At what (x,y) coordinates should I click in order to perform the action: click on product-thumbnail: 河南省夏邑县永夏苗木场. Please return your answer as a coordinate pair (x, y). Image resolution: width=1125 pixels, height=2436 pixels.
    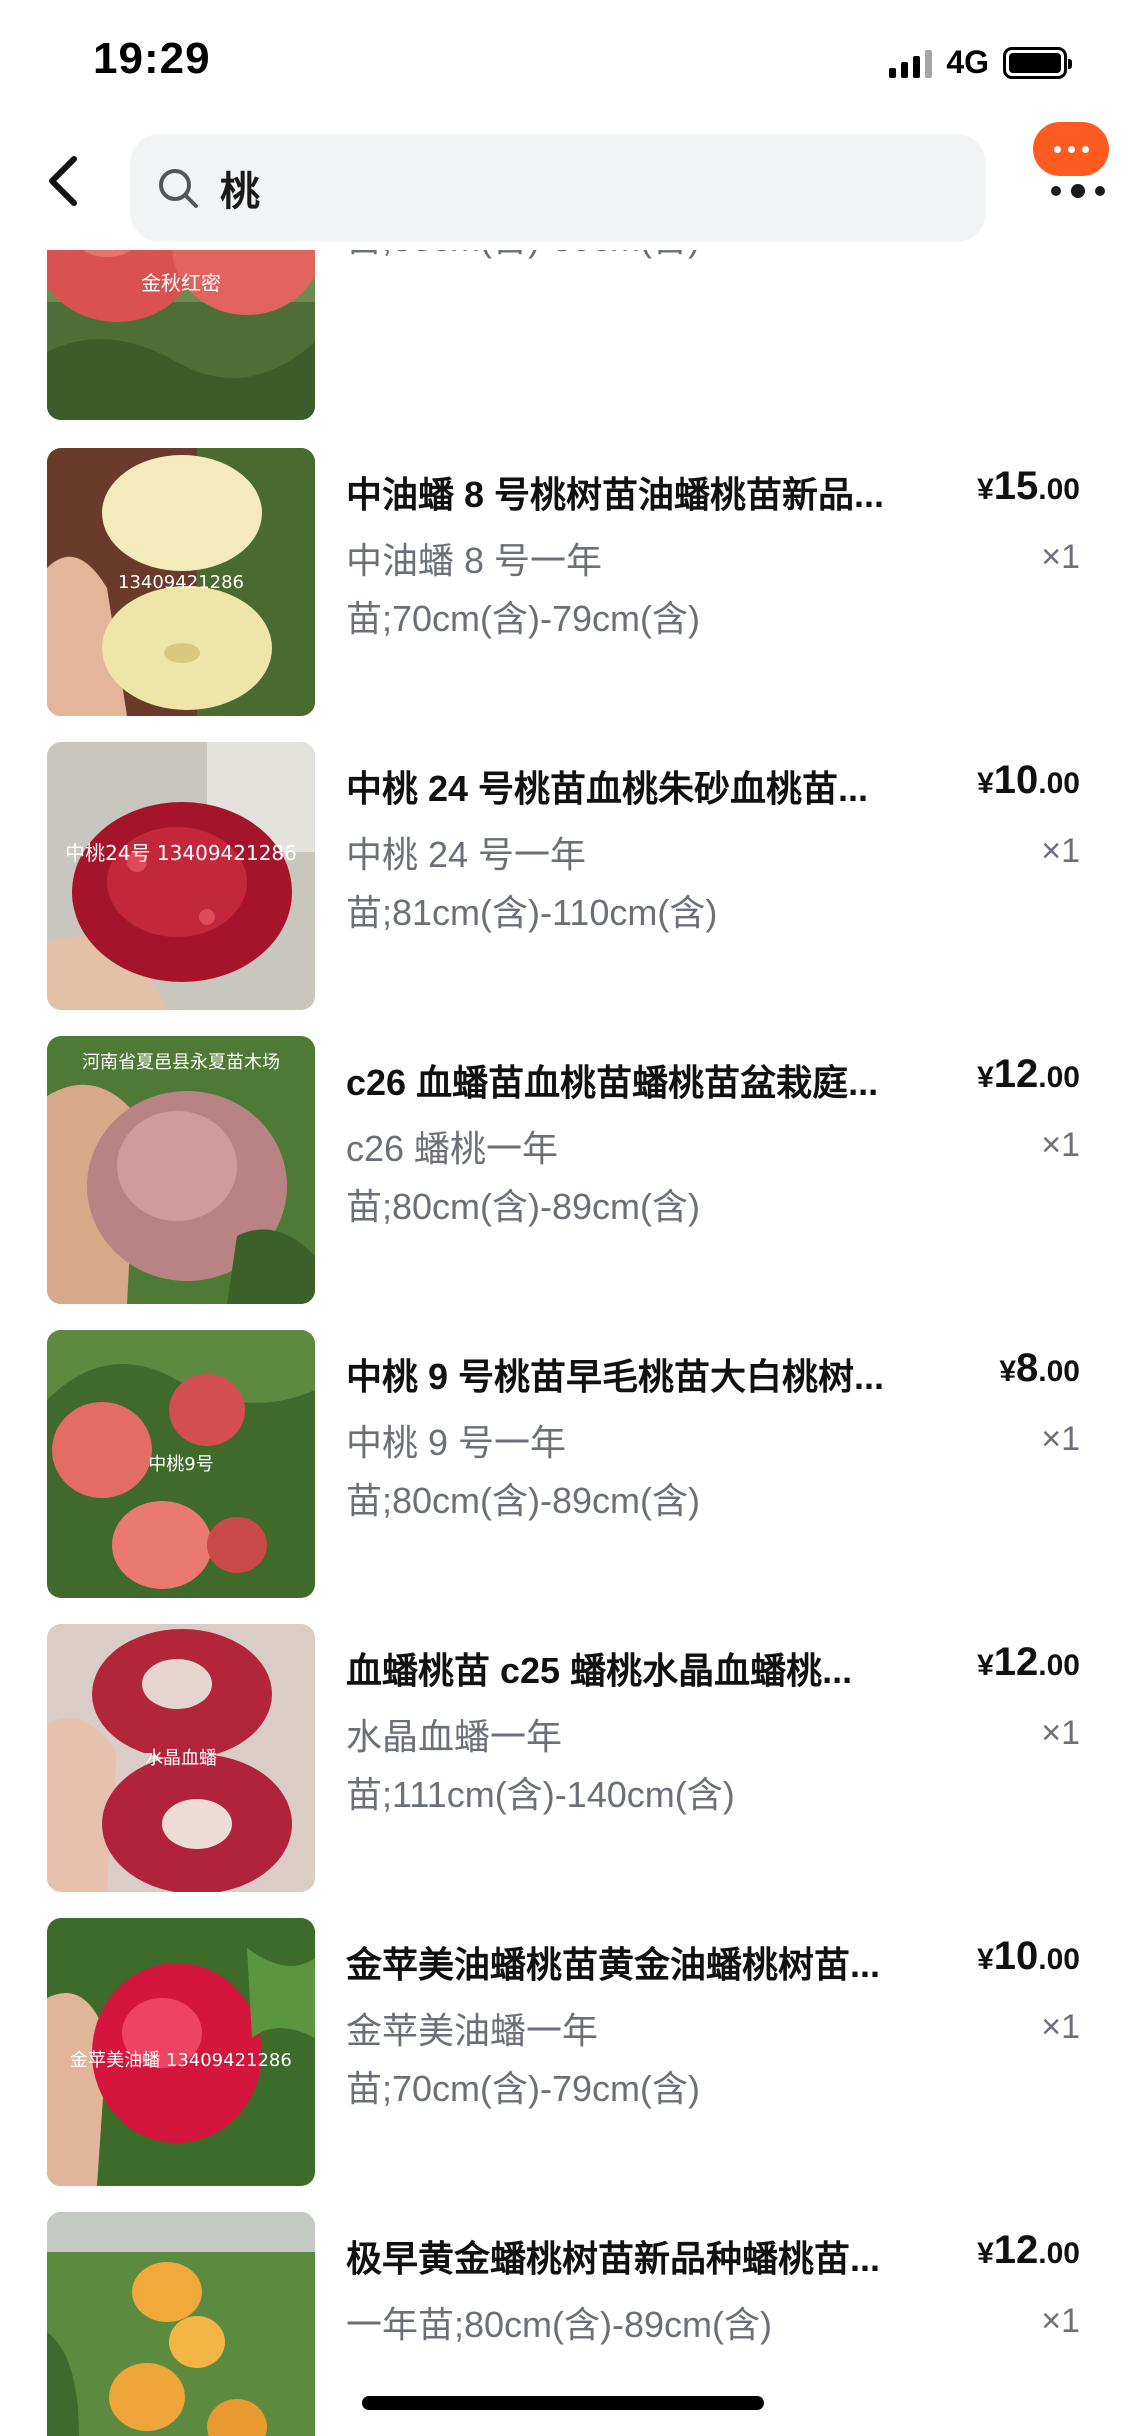
    Looking at the image, I should click on (181, 1170).